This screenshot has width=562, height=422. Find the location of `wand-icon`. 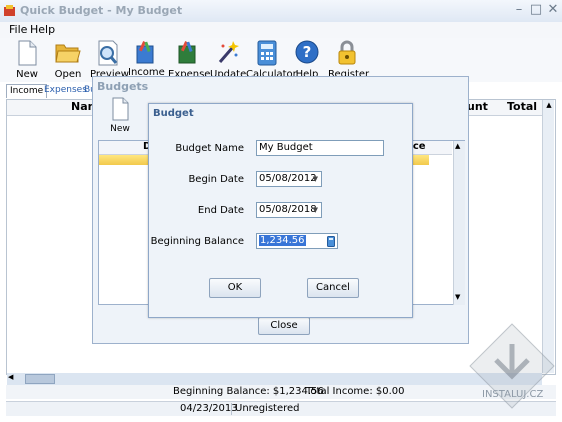

wand-icon is located at coordinates (228, 52).